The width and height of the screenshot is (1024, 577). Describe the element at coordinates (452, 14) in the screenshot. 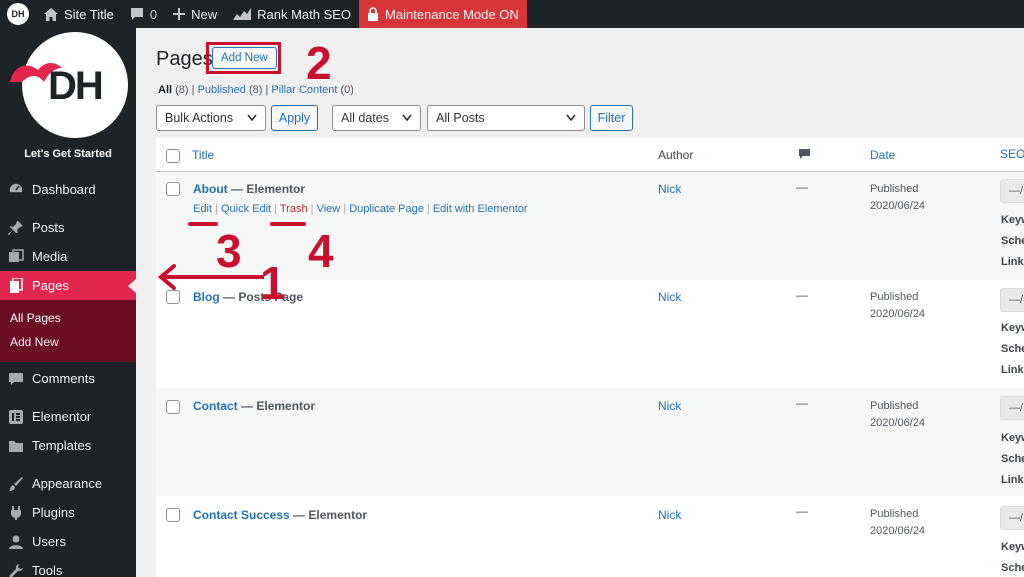

I see `maintenance-label: Maintenance Mode ON` at that location.